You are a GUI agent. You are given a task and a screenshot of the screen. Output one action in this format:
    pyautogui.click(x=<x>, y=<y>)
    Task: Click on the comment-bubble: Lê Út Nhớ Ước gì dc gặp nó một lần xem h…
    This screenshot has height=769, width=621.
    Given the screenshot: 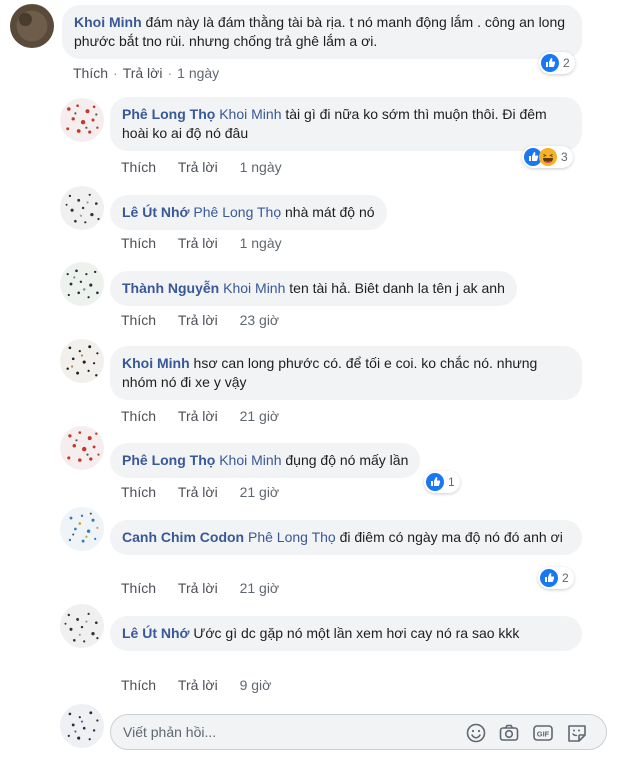 What is the action you would take?
    pyautogui.click(x=346, y=633)
    